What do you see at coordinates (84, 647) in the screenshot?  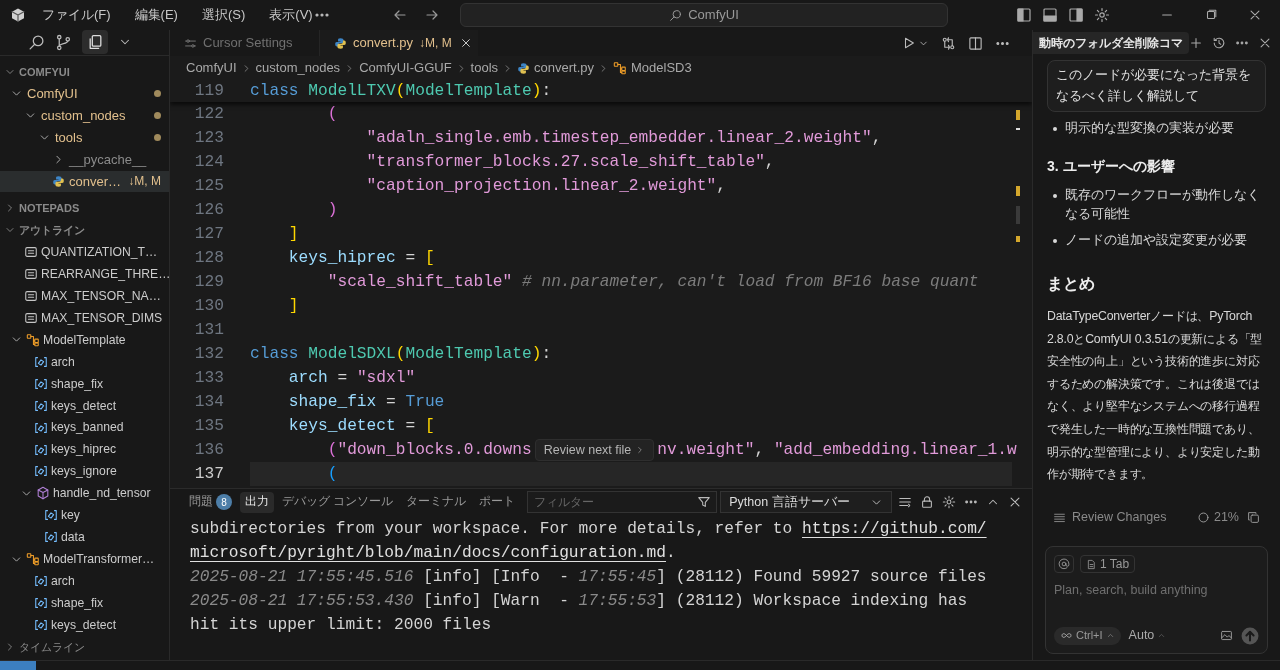 I see `section-header: タイムライン` at bounding box center [84, 647].